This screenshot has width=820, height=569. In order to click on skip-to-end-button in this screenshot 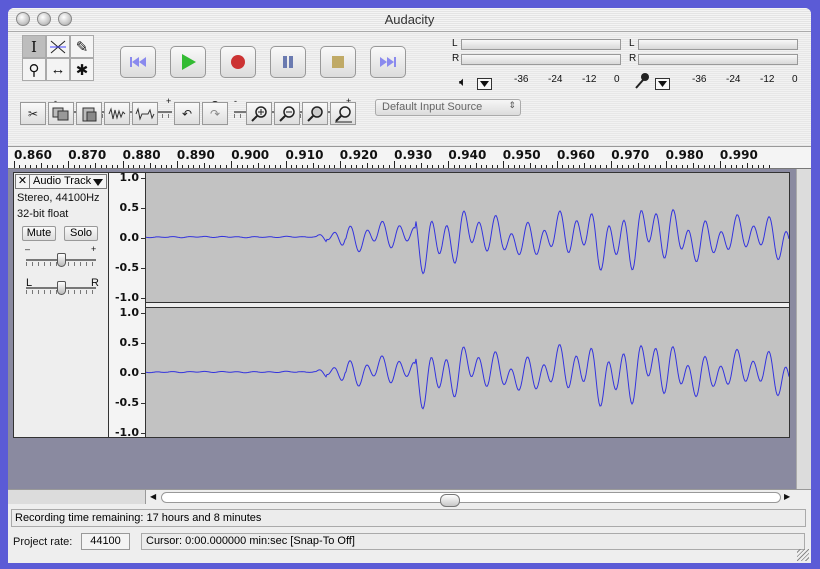, I will do `click(388, 62)`.